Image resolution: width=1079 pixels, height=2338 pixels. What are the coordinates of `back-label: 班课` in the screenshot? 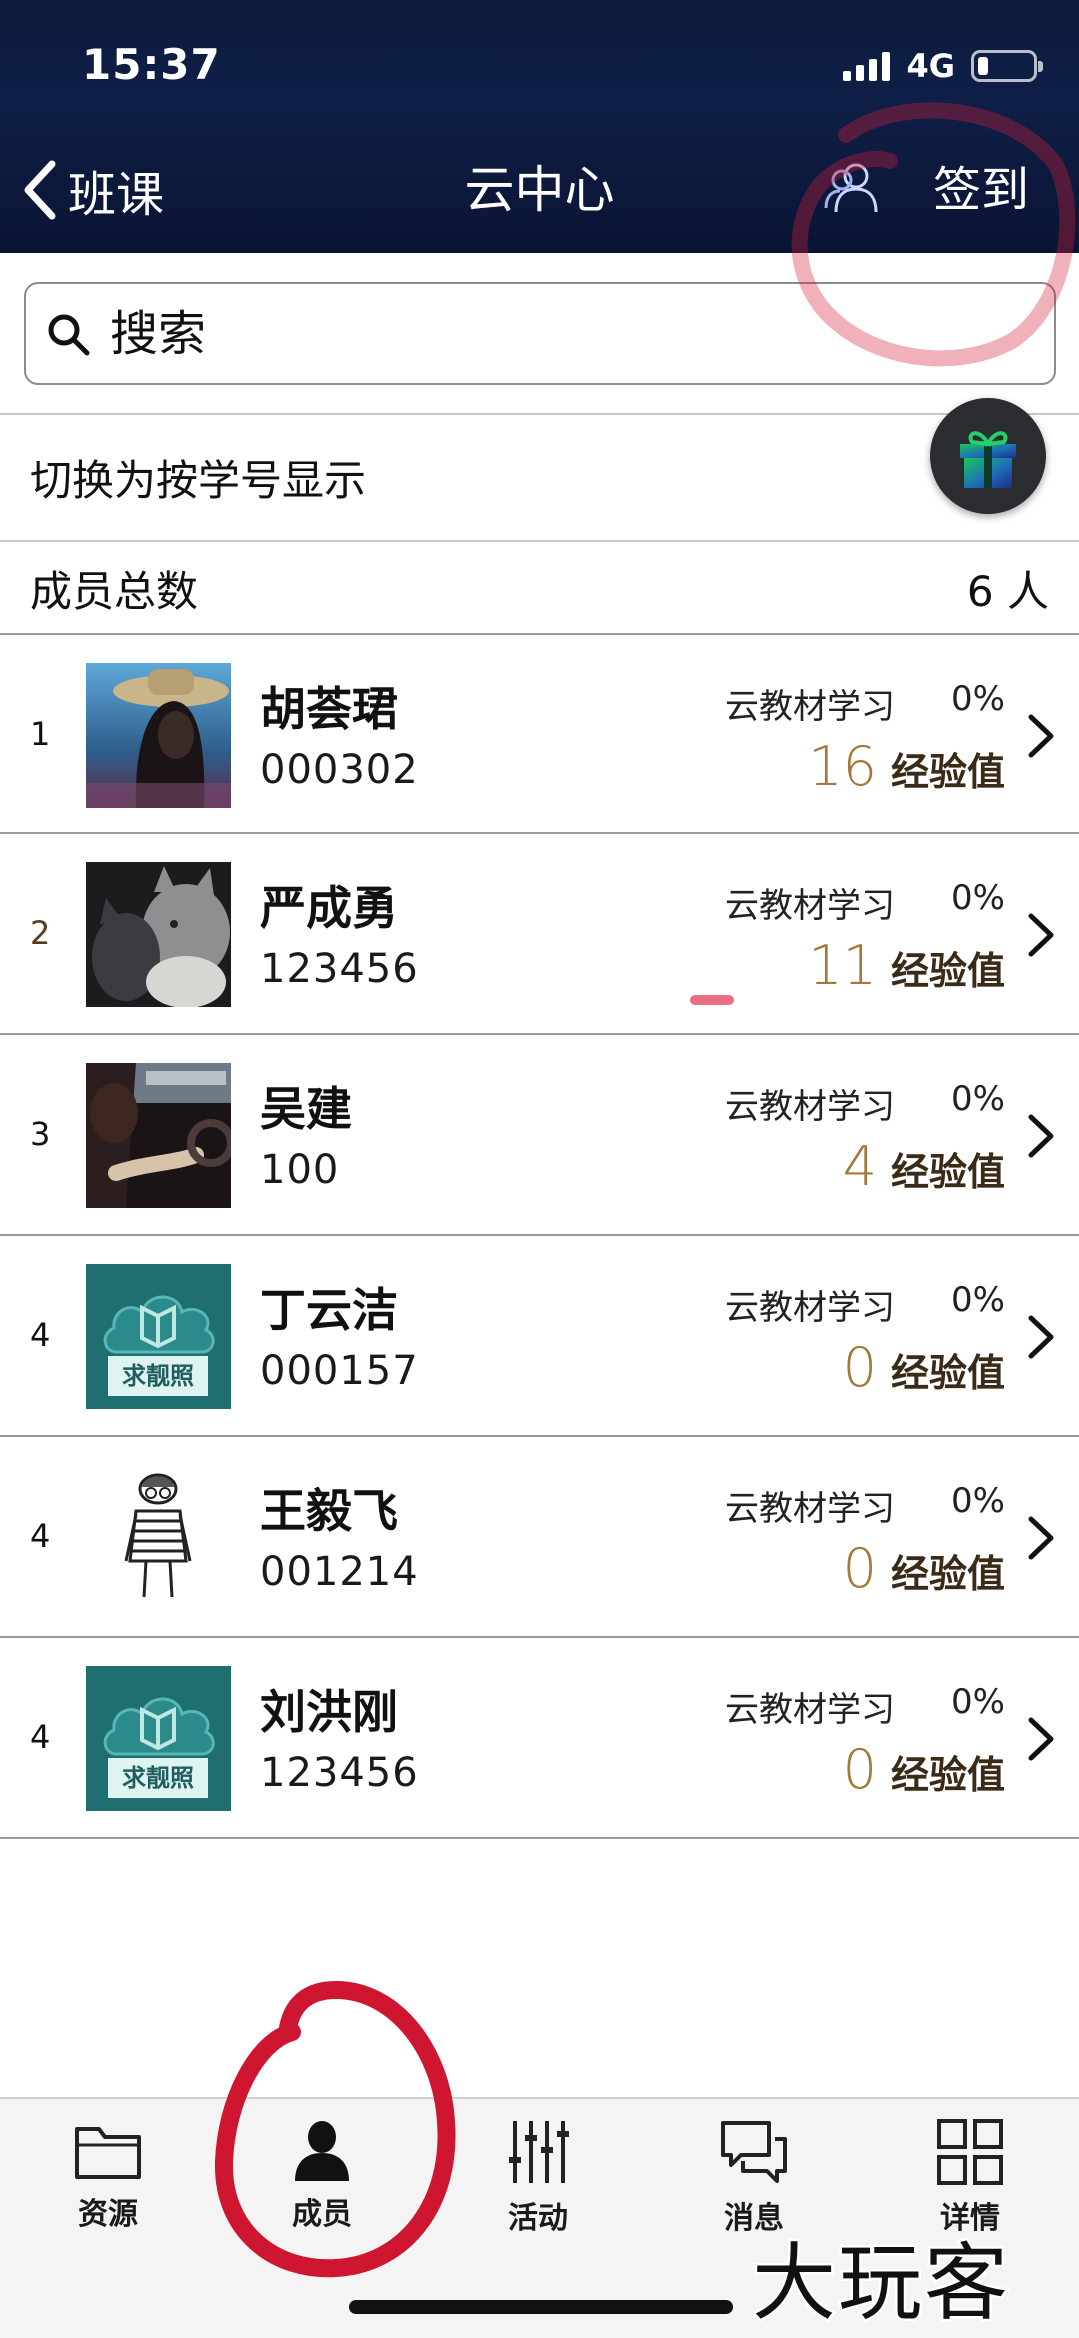 It's located at (116, 195).